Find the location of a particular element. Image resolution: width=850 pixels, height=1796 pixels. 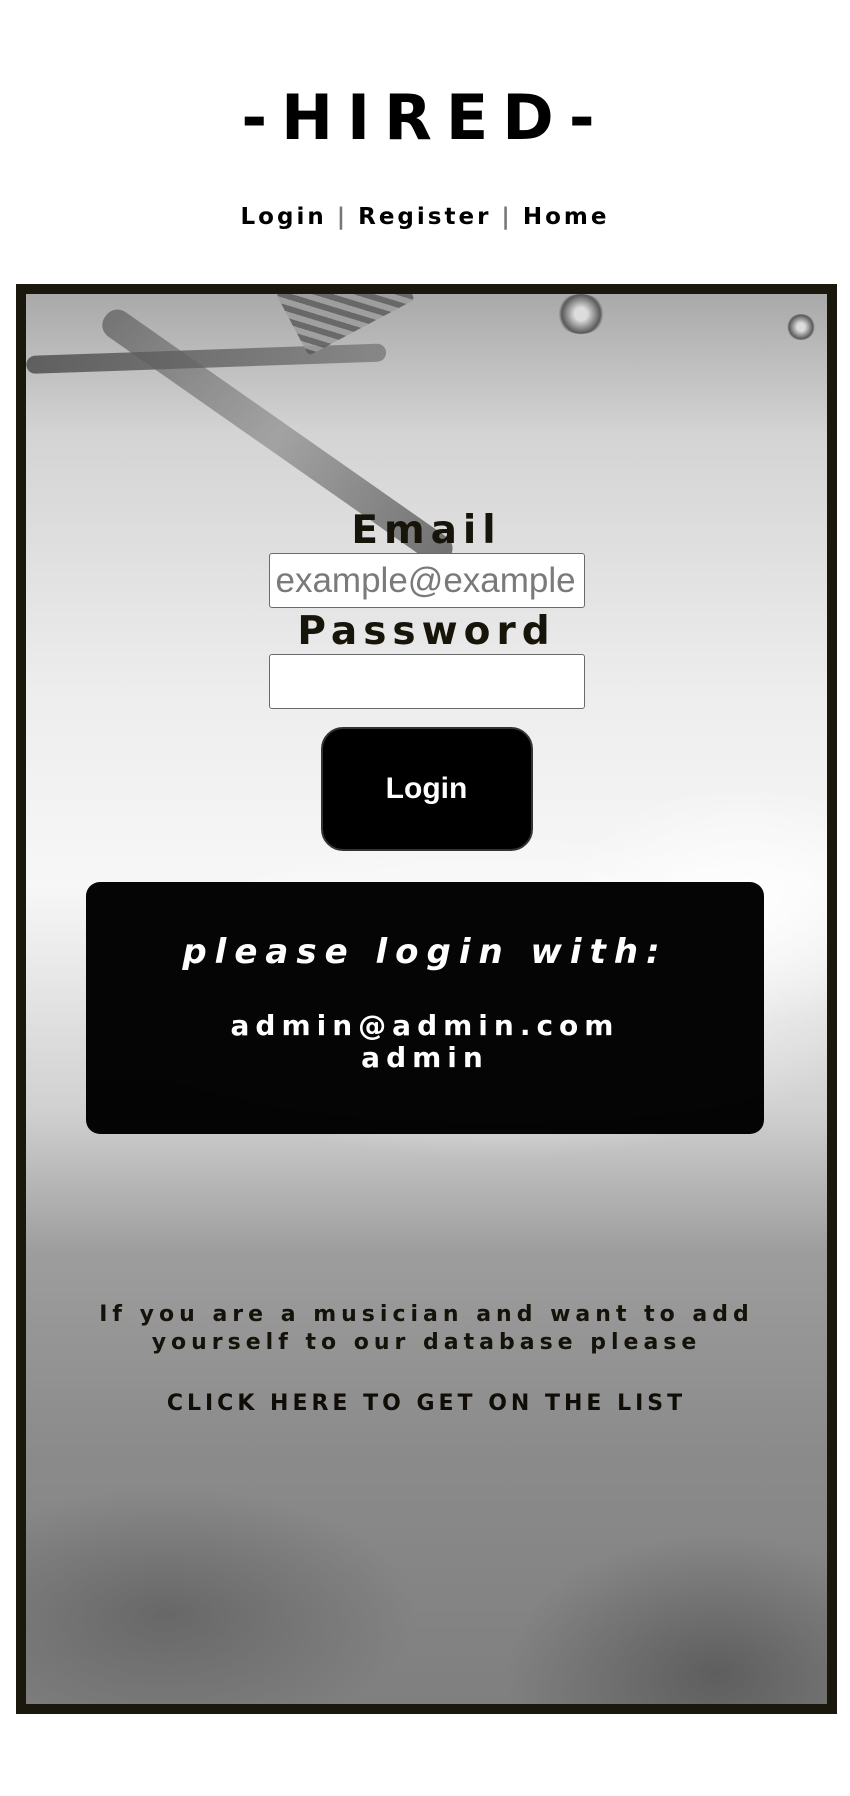

login-button: Login is located at coordinates (426, 789).